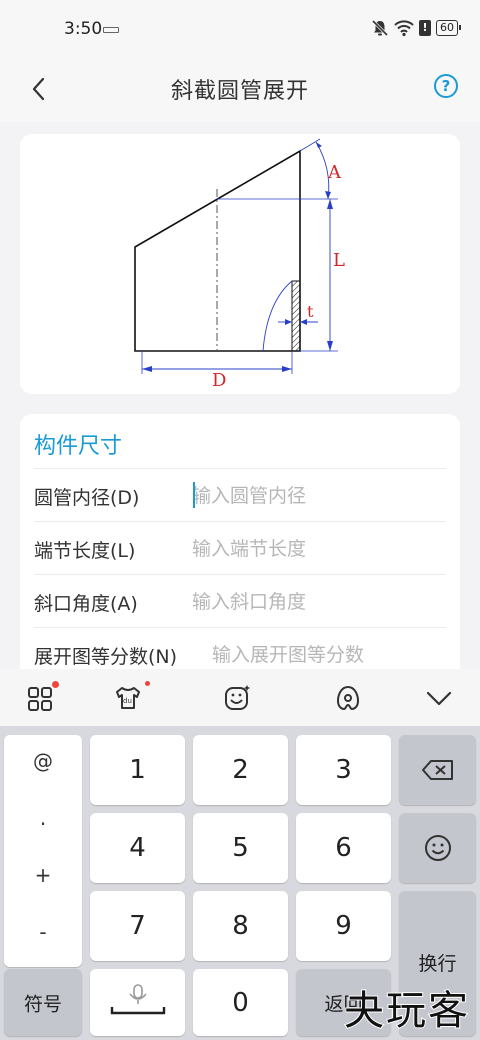 This screenshot has width=480, height=1040. What do you see at coordinates (296, 316) in the screenshot?
I see `wall-hatch` at bounding box center [296, 316].